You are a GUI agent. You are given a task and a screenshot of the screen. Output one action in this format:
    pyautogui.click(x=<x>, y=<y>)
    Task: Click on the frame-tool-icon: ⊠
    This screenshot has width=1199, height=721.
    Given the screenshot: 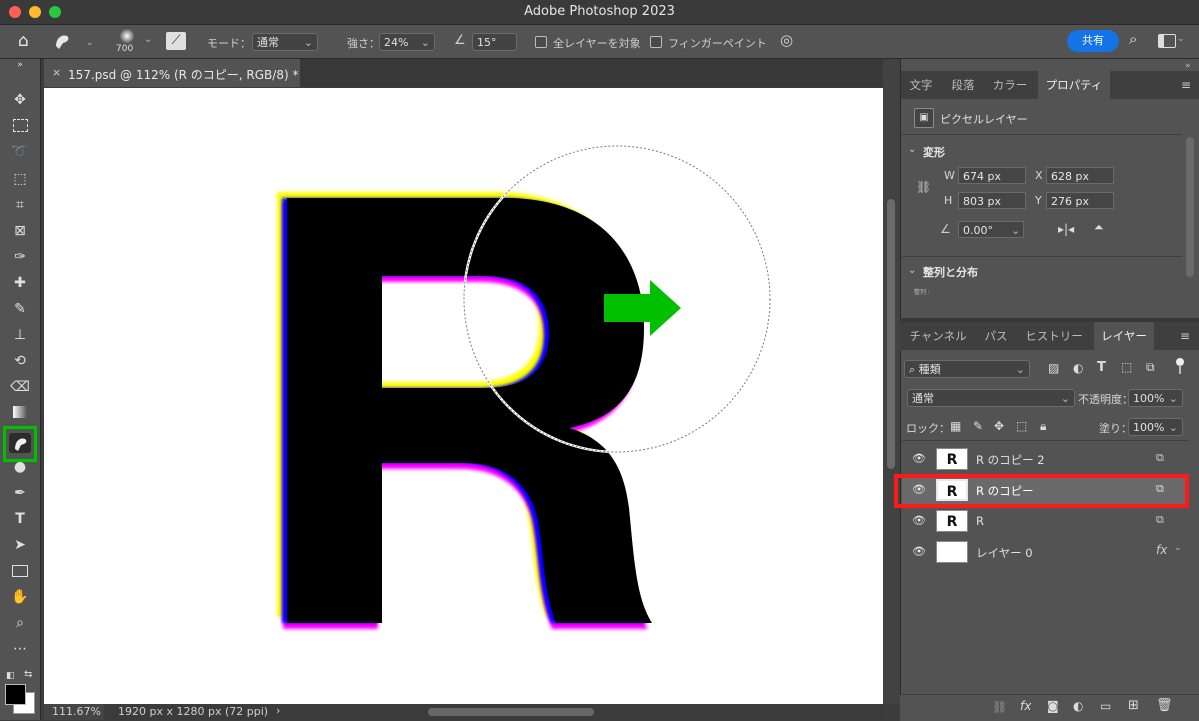 What is the action you would take?
    pyautogui.click(x=20, y=231)
    